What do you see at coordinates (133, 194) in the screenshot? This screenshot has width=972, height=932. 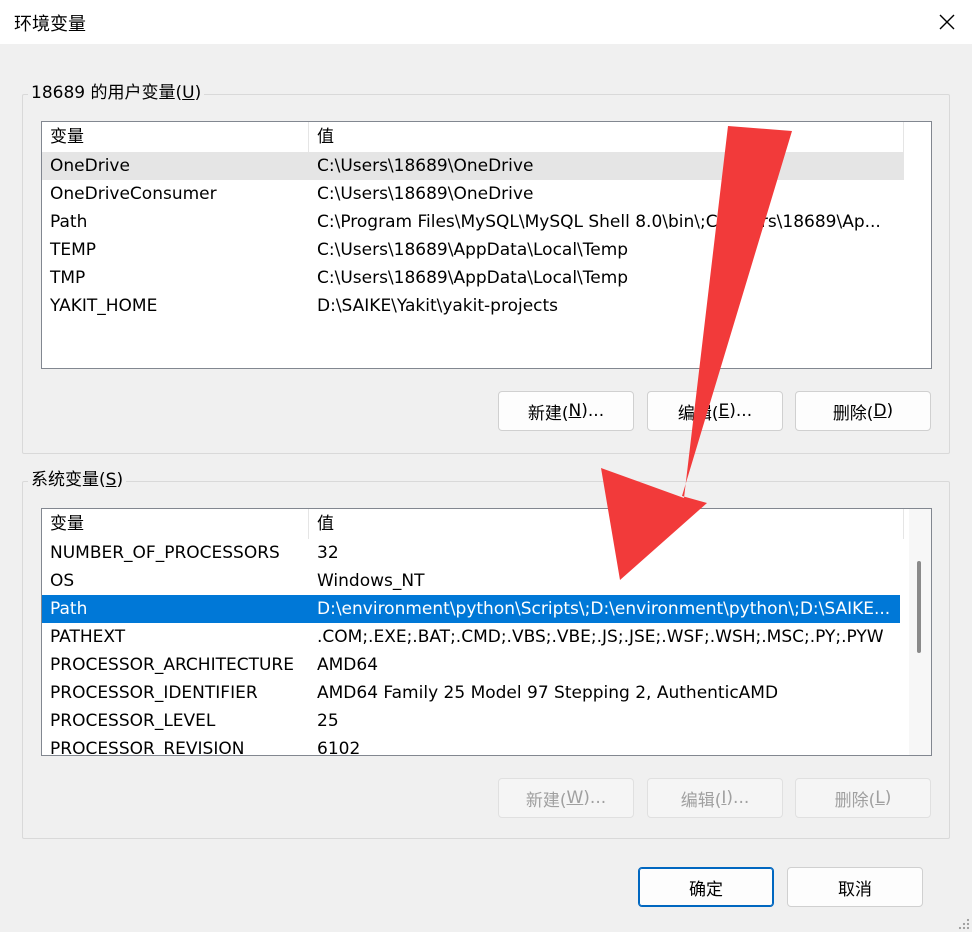 I see `variable-name-cell: OneDriveConsumer` at bounding box center [133, 194].